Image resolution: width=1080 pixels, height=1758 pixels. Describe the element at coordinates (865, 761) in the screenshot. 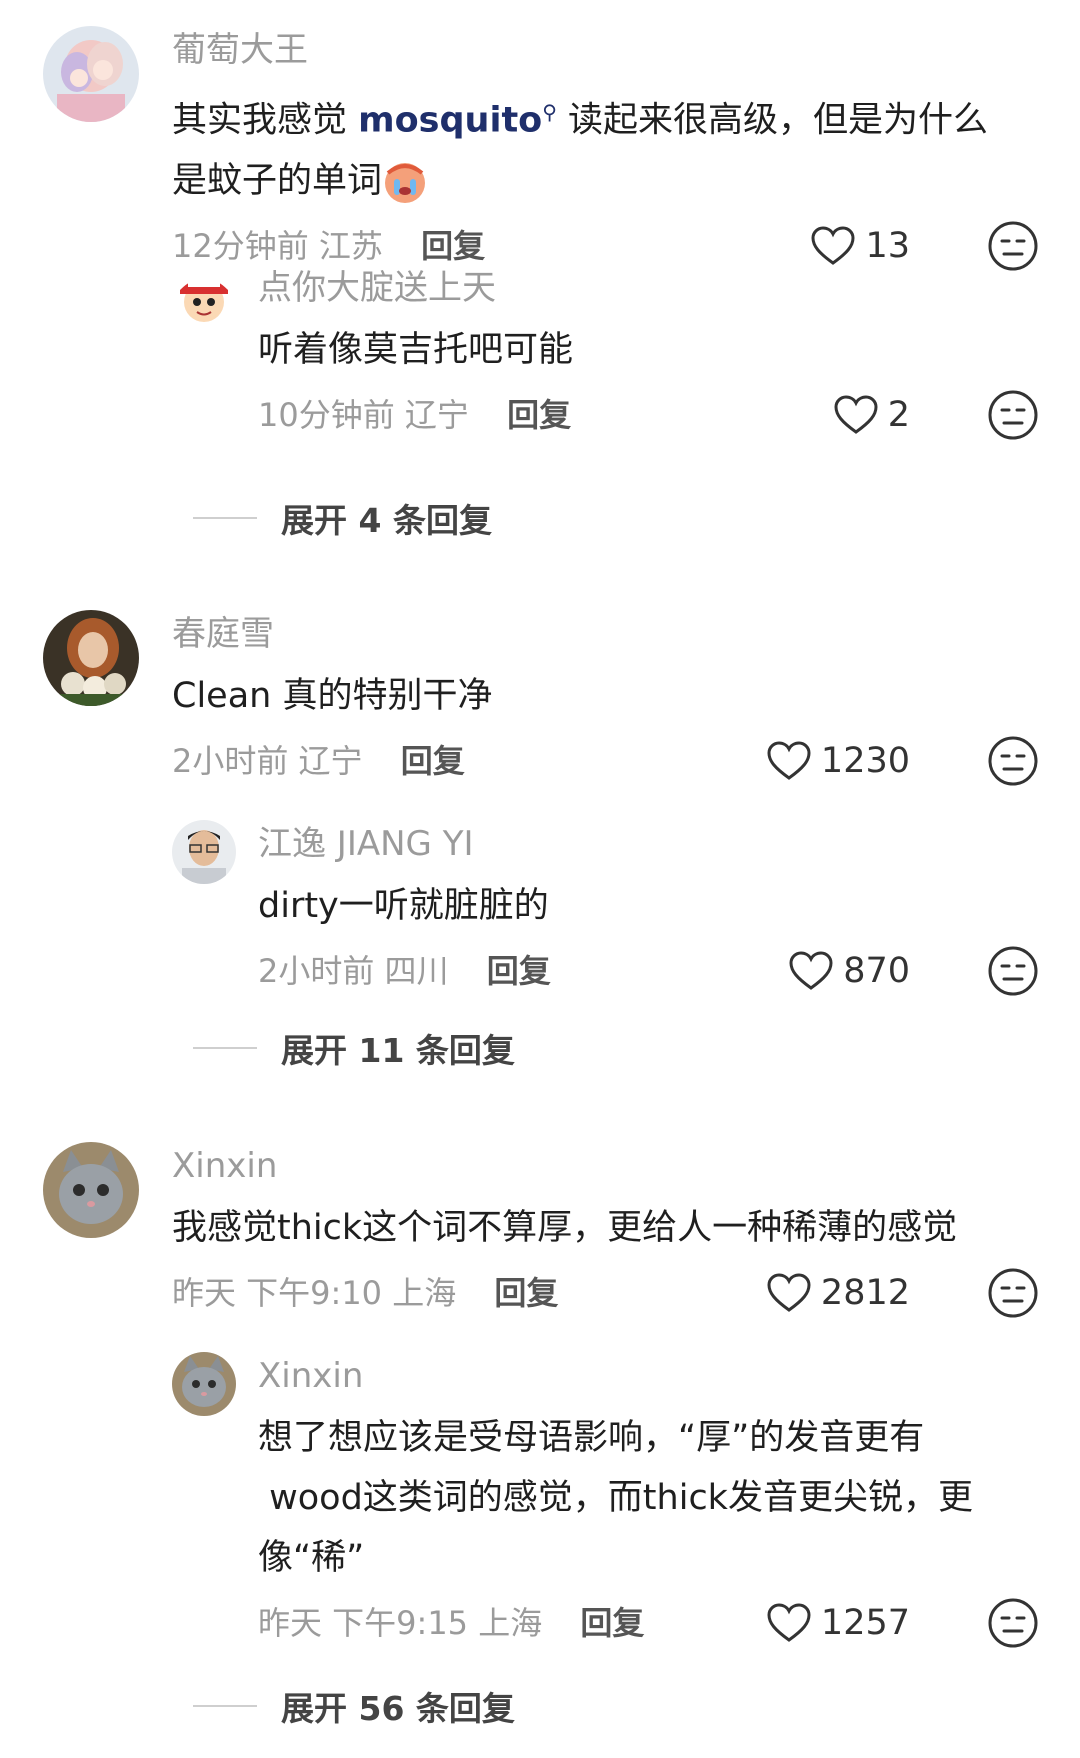

I see `like-count: 1230` at that location.